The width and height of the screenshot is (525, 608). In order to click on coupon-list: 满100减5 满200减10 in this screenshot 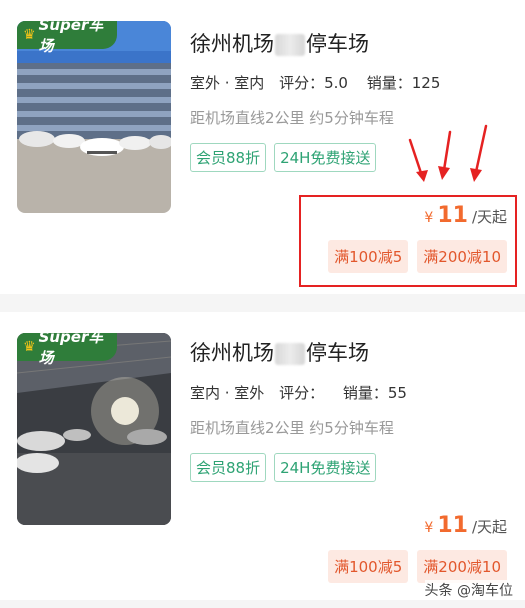, I will do `click(417, 566)`.